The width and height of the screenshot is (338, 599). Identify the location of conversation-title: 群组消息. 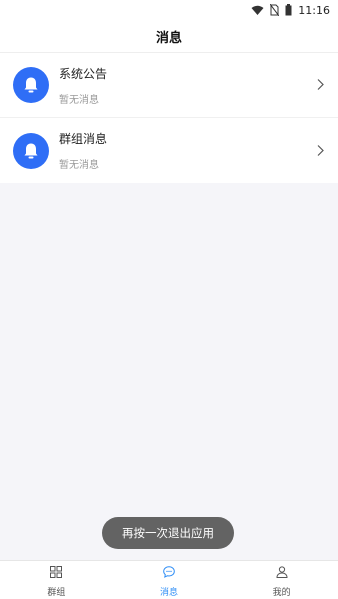
(83, 139).